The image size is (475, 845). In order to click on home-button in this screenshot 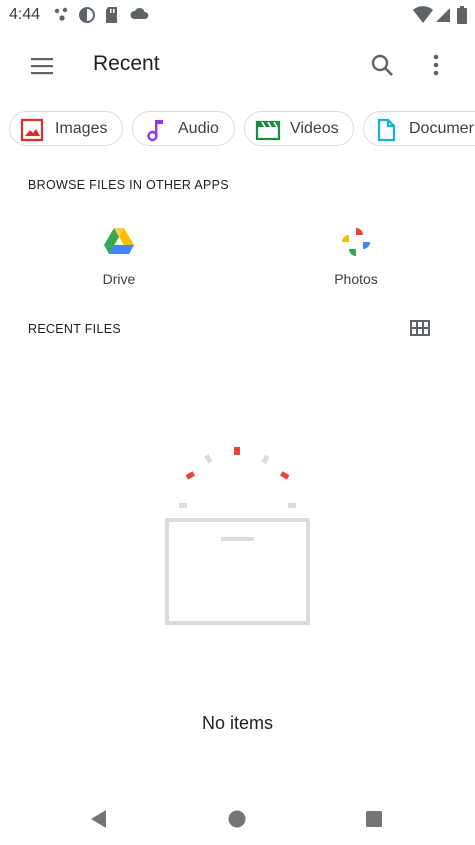, I will do `click(237, 819)`.